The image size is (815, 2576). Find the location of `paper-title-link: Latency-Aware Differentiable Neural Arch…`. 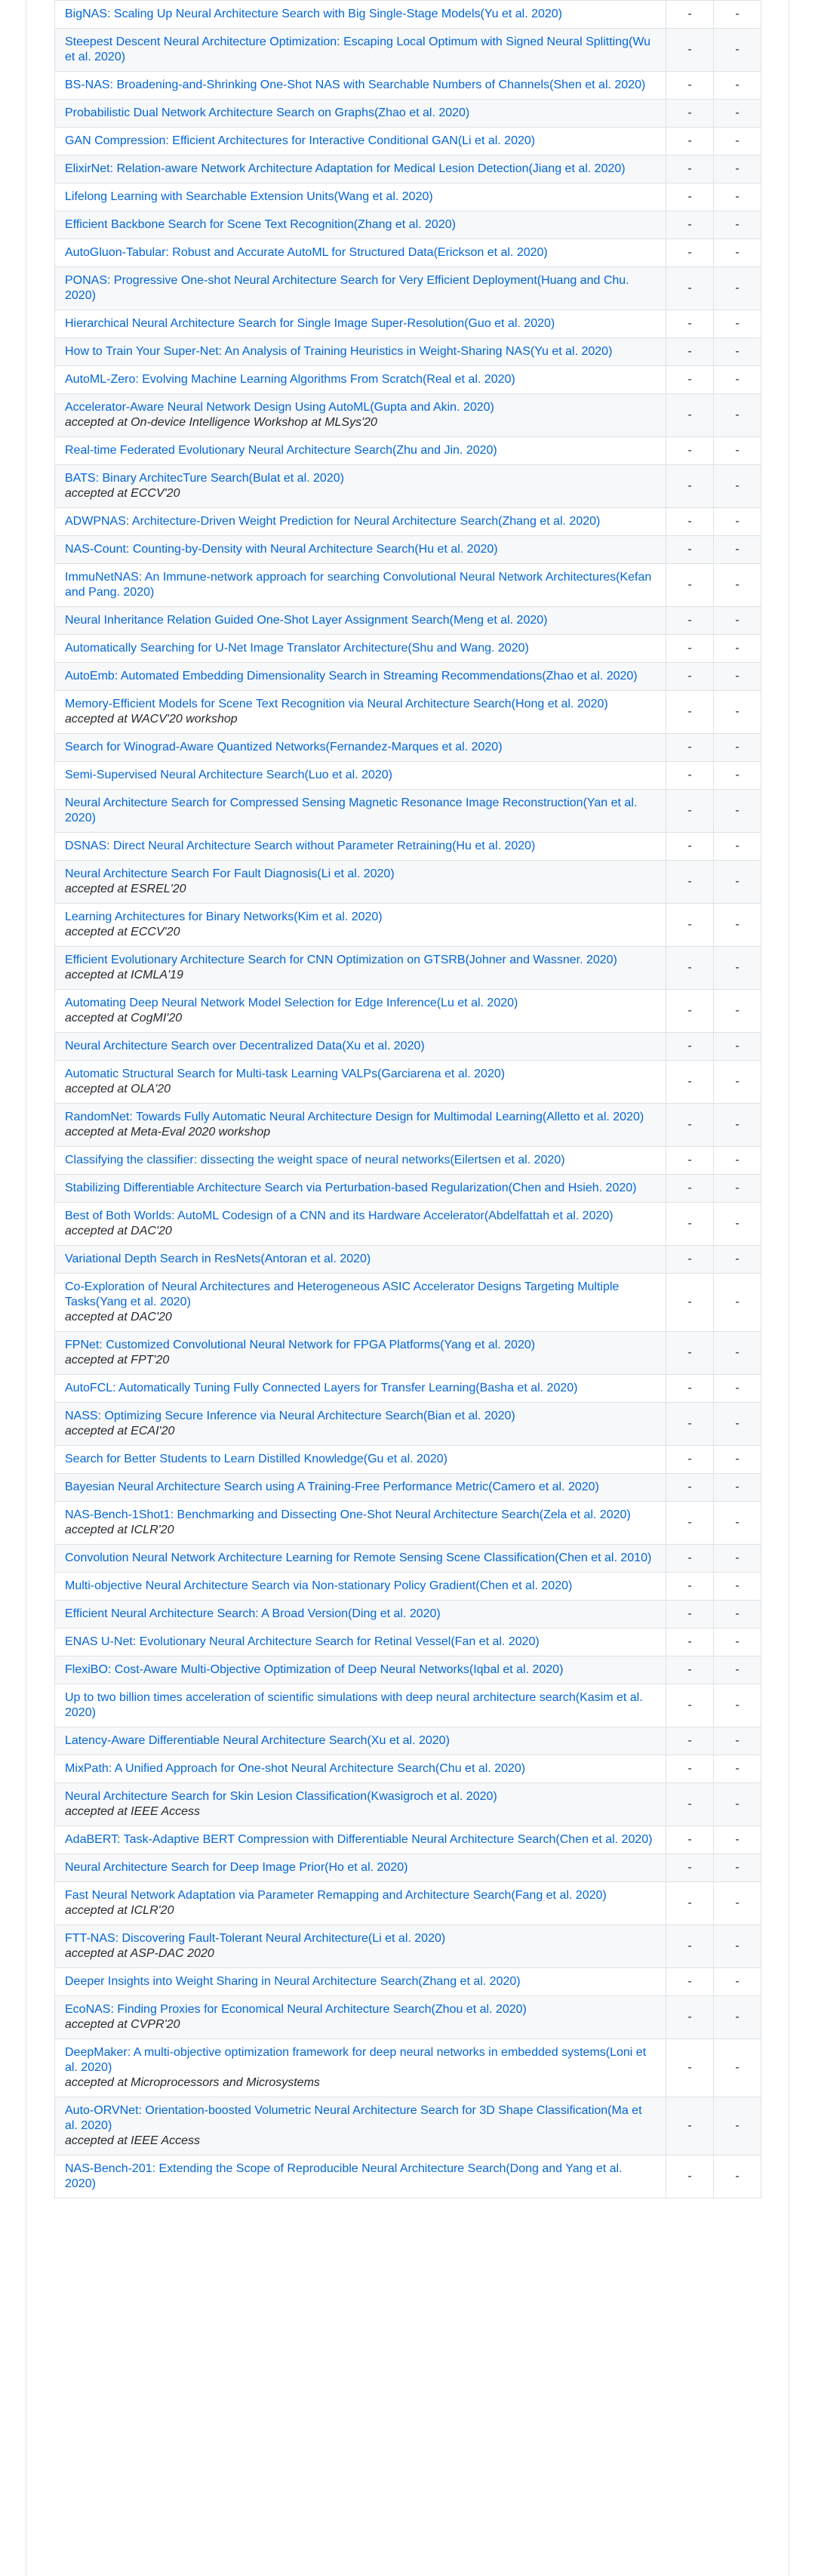

paper-title-link: Latency-Aware Differentiable Neural Arch… is located at coordinates (257, 1740).